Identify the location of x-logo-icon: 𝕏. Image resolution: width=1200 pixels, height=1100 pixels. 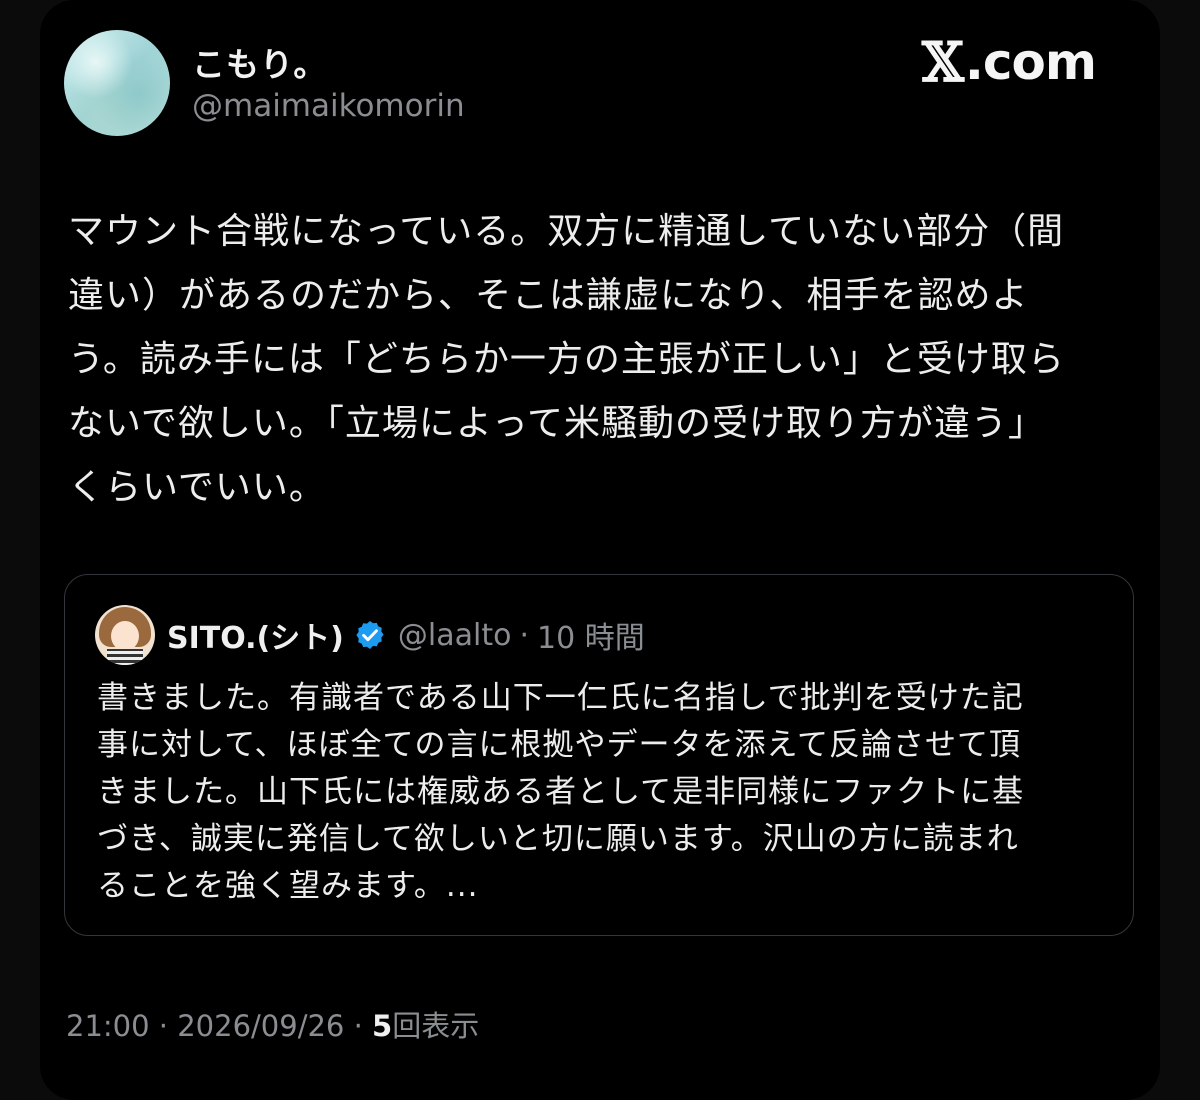
(943, 62).